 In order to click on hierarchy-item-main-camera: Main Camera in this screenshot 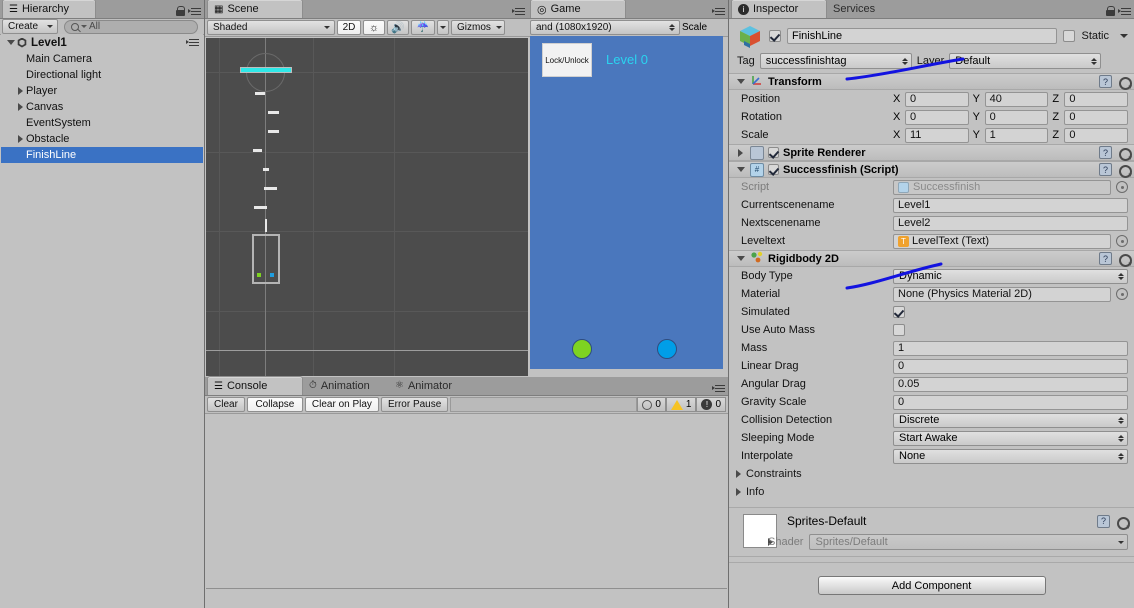, I will do `click(102, 59)`.